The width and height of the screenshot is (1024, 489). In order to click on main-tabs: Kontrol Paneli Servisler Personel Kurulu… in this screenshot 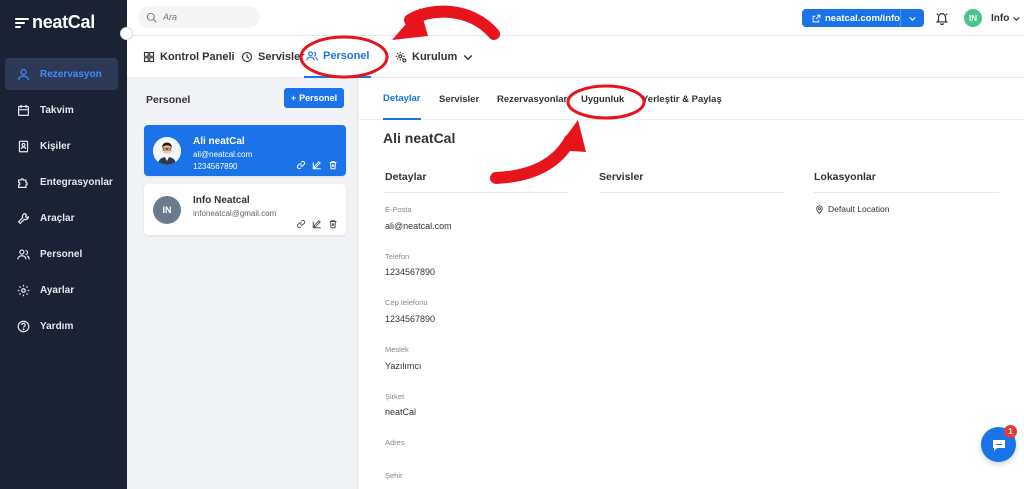, I will do `click(575, 57)`.